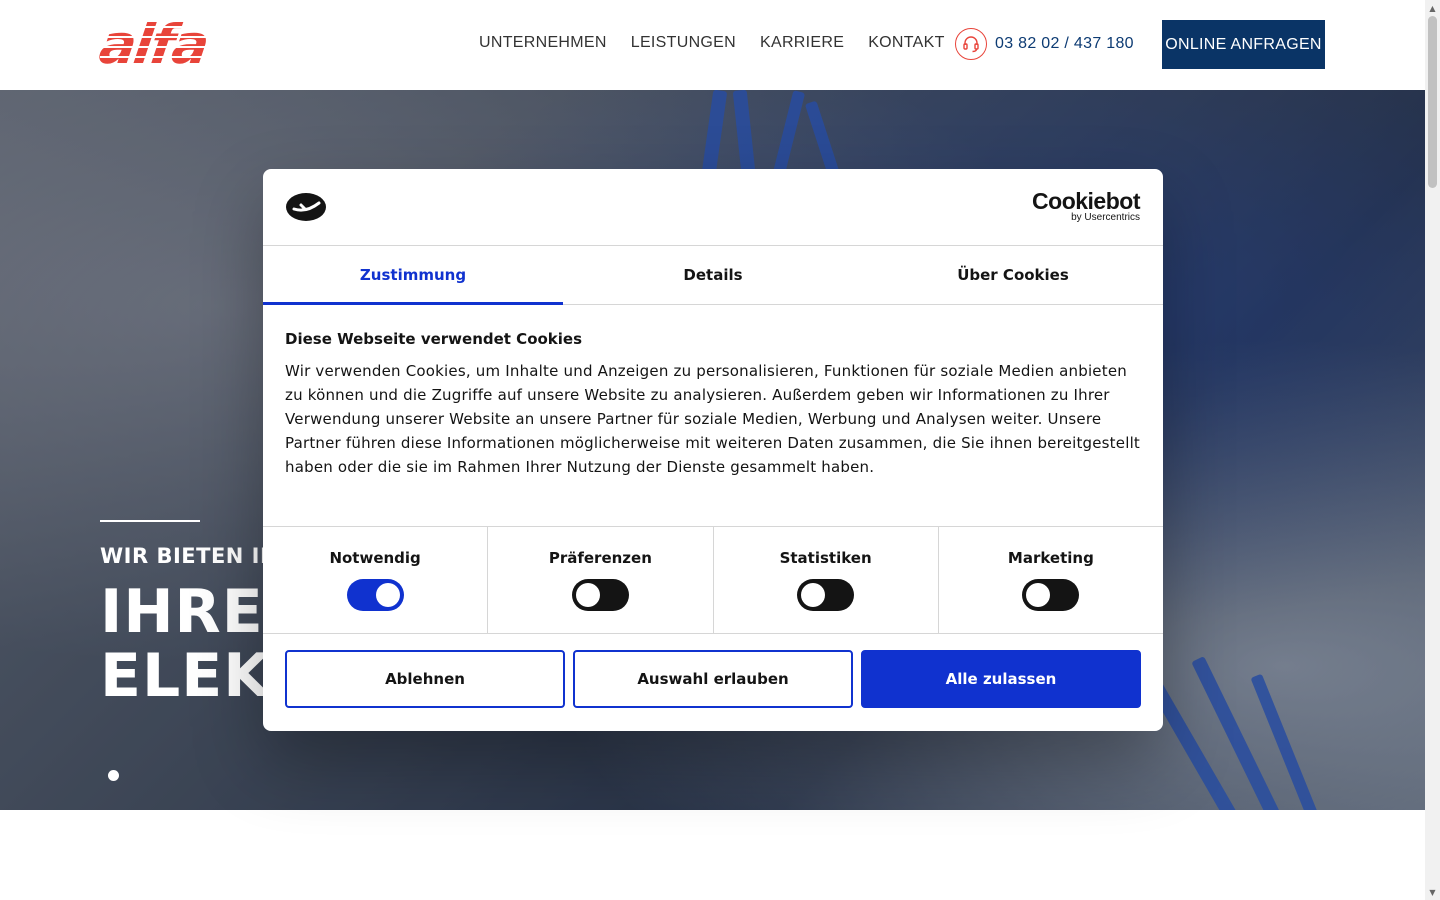 Image resolution: width=1440 pixels, height=900 pixels. I want to click on nav-item-leistungen: LEISTUNGEN, so click(683, 43).